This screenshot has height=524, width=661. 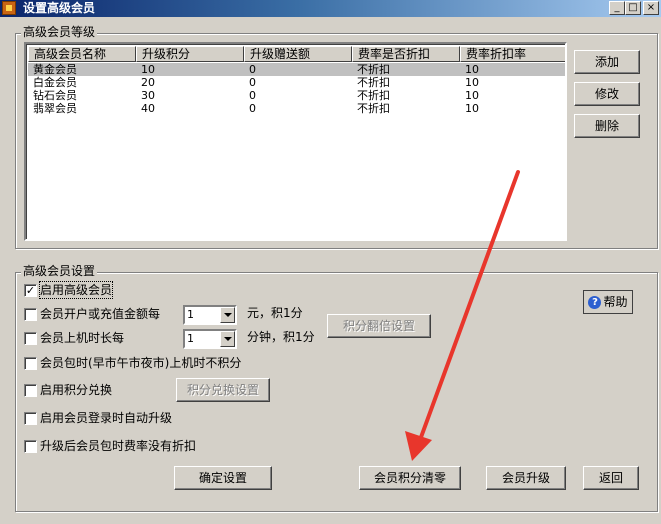 What do you see at coordinates (59, 32) in the screenshot?
I see `levels-group-title: 高级会员等级` at bounding box center [59, 32].